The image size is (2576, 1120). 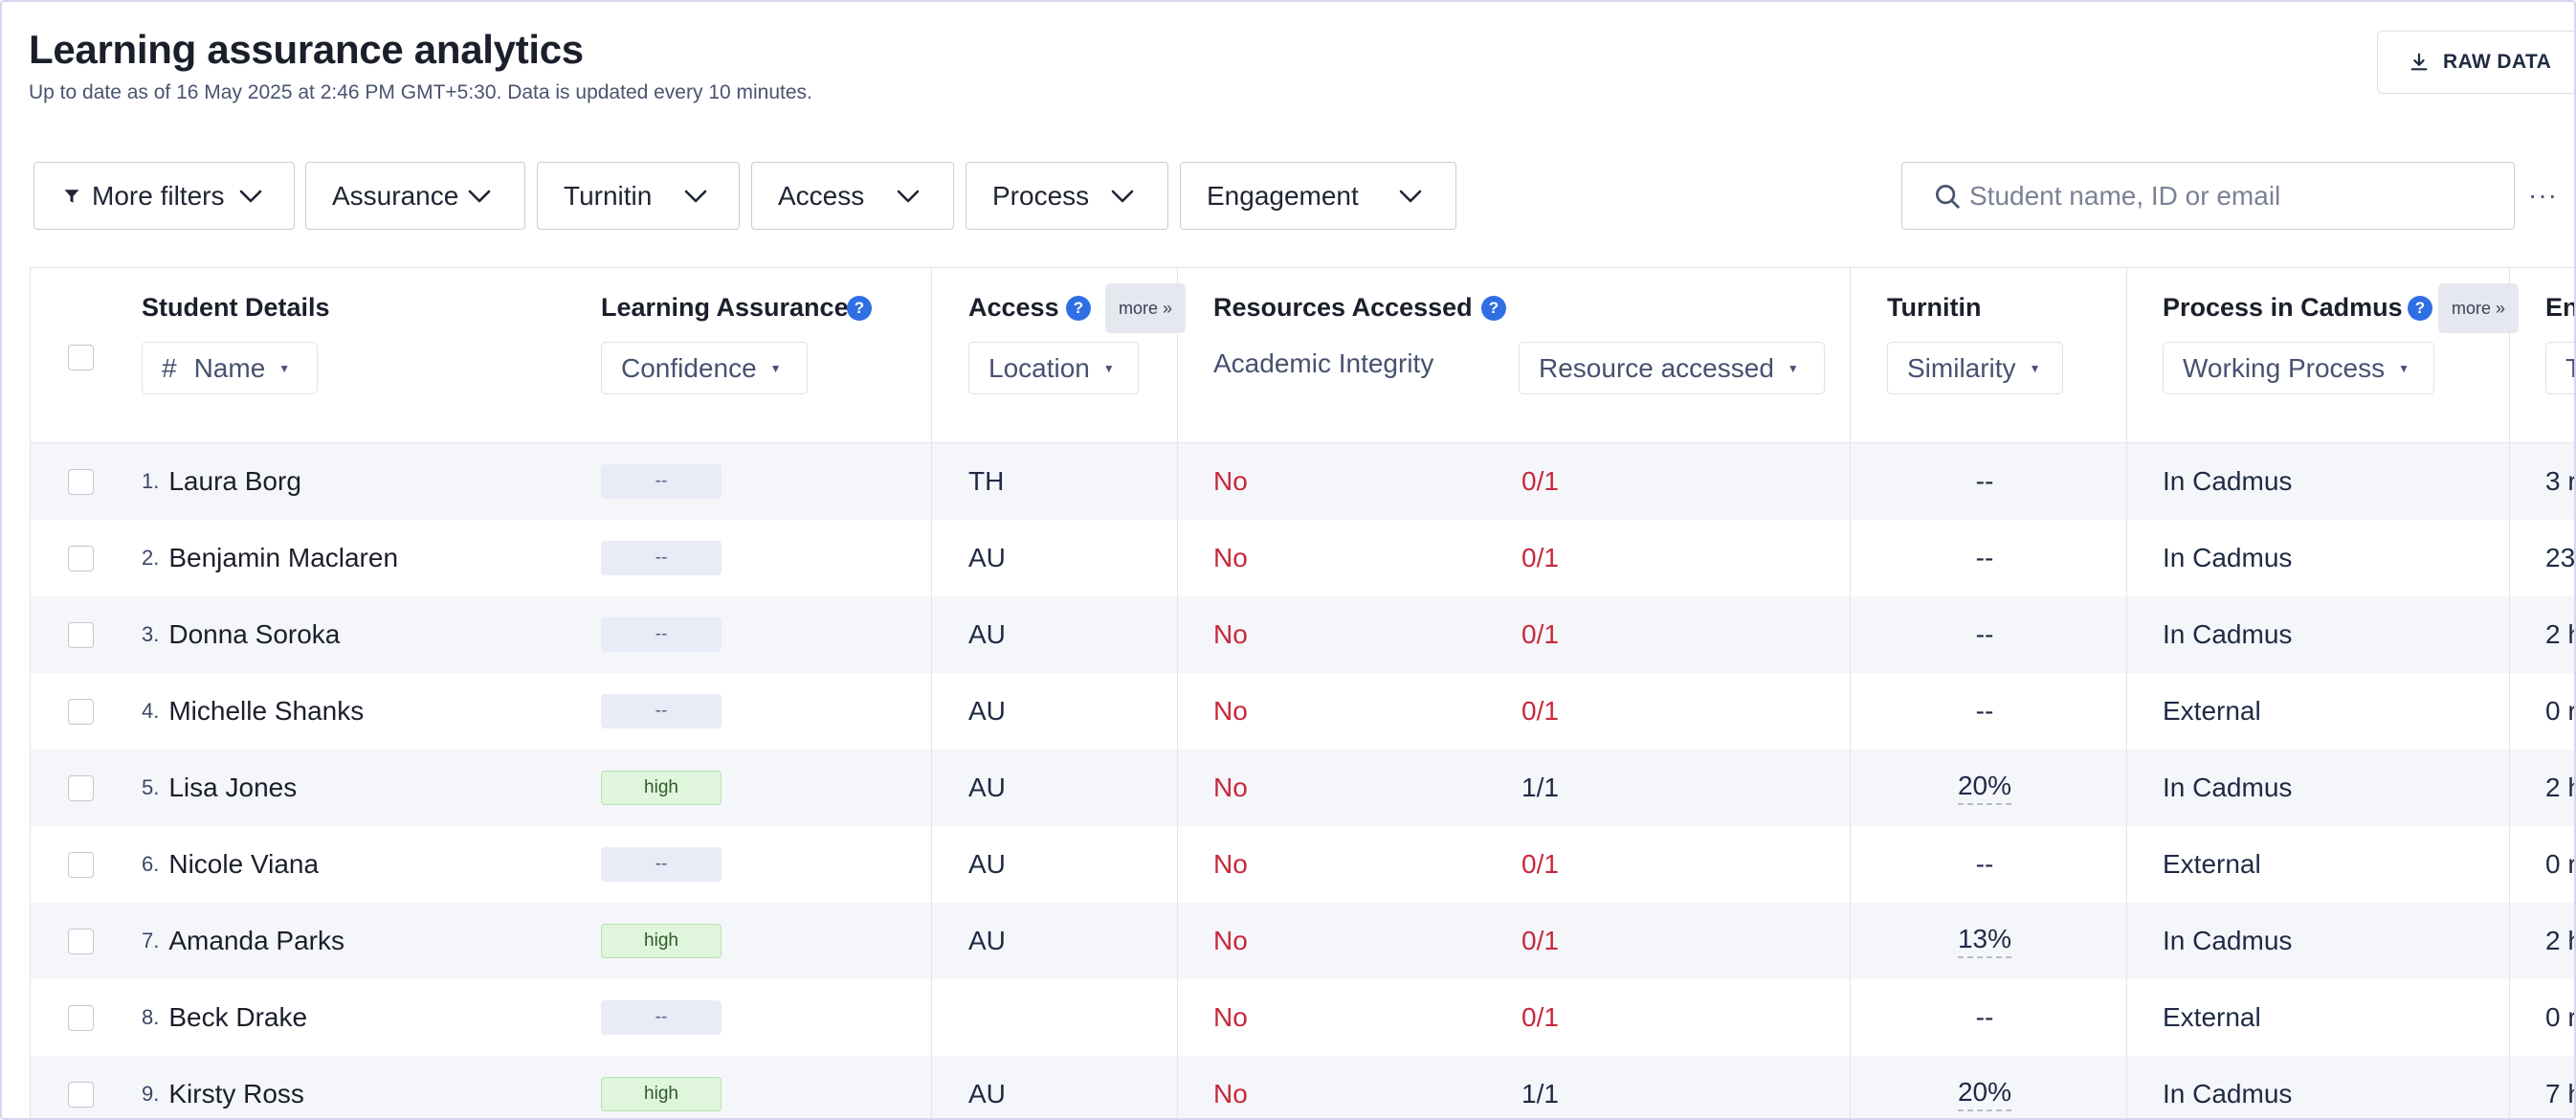 I want to click on sort-resource-accessed-button: Resource accessed ▼, so click(x=1672, y=368).